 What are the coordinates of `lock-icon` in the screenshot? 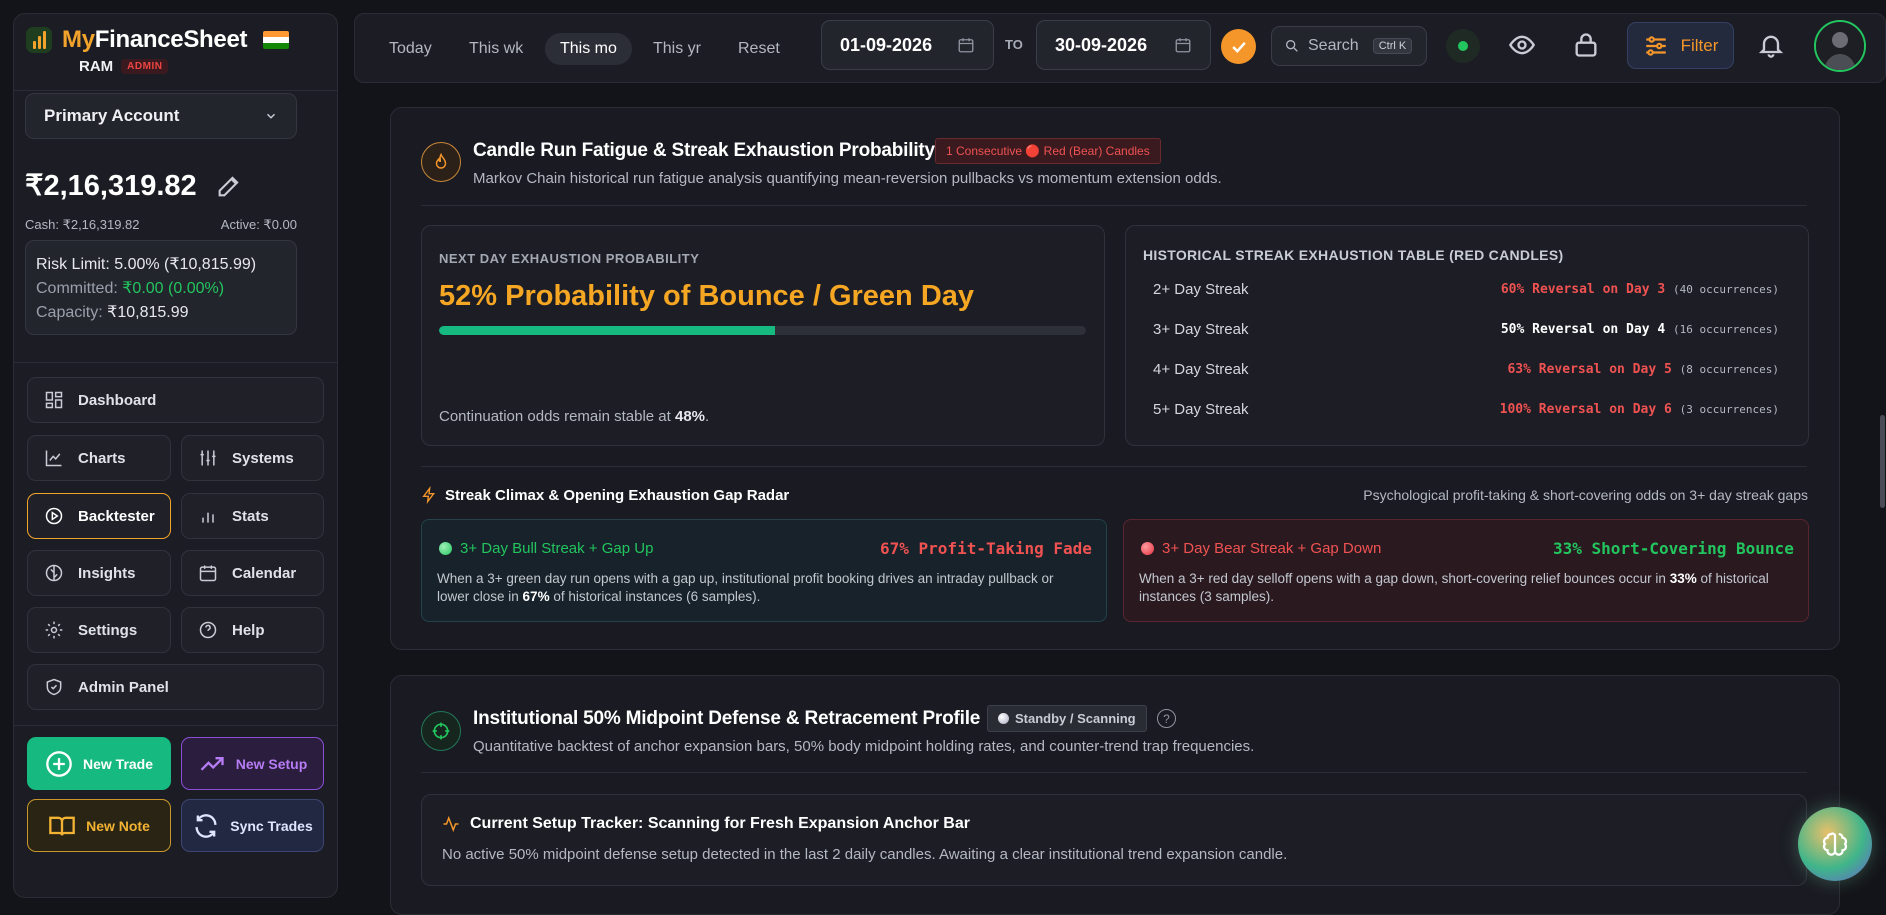 It's located at (1586, 45).